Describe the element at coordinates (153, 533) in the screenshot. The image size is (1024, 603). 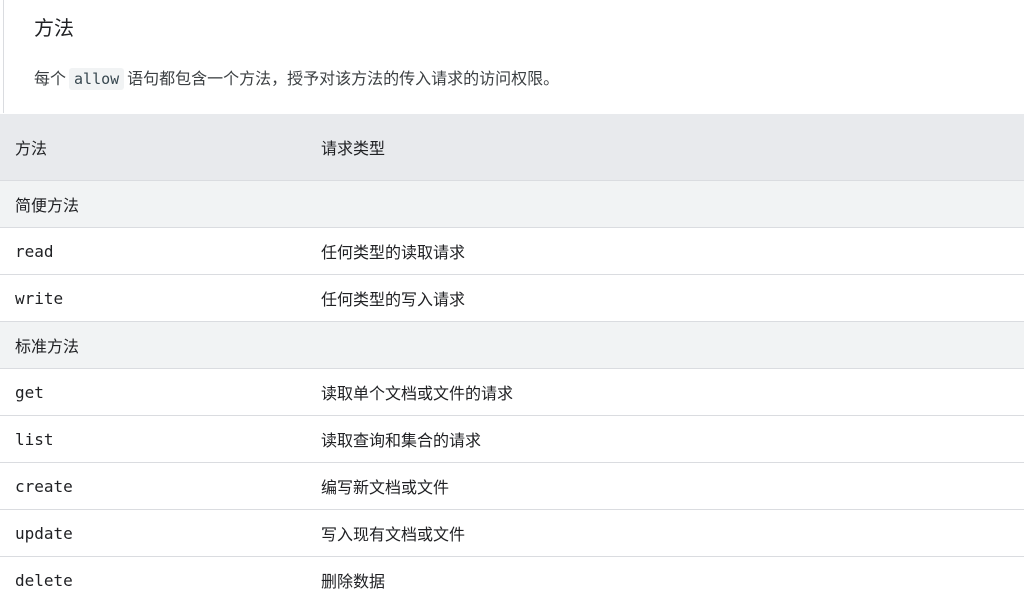
I see `method-cell: update` at that location.